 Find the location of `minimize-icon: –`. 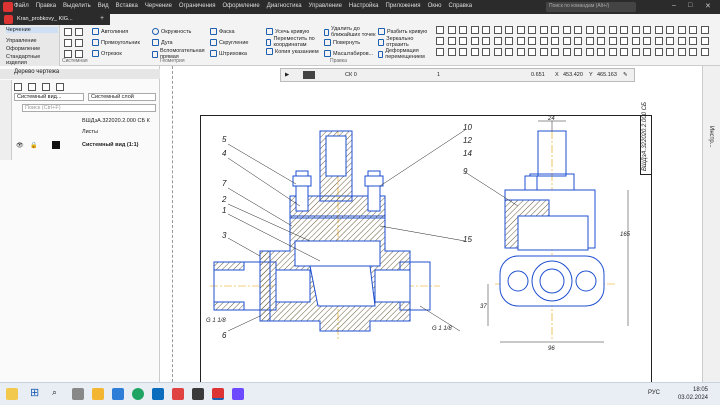

minimize-icon: – is located at coordinates (674, 5).